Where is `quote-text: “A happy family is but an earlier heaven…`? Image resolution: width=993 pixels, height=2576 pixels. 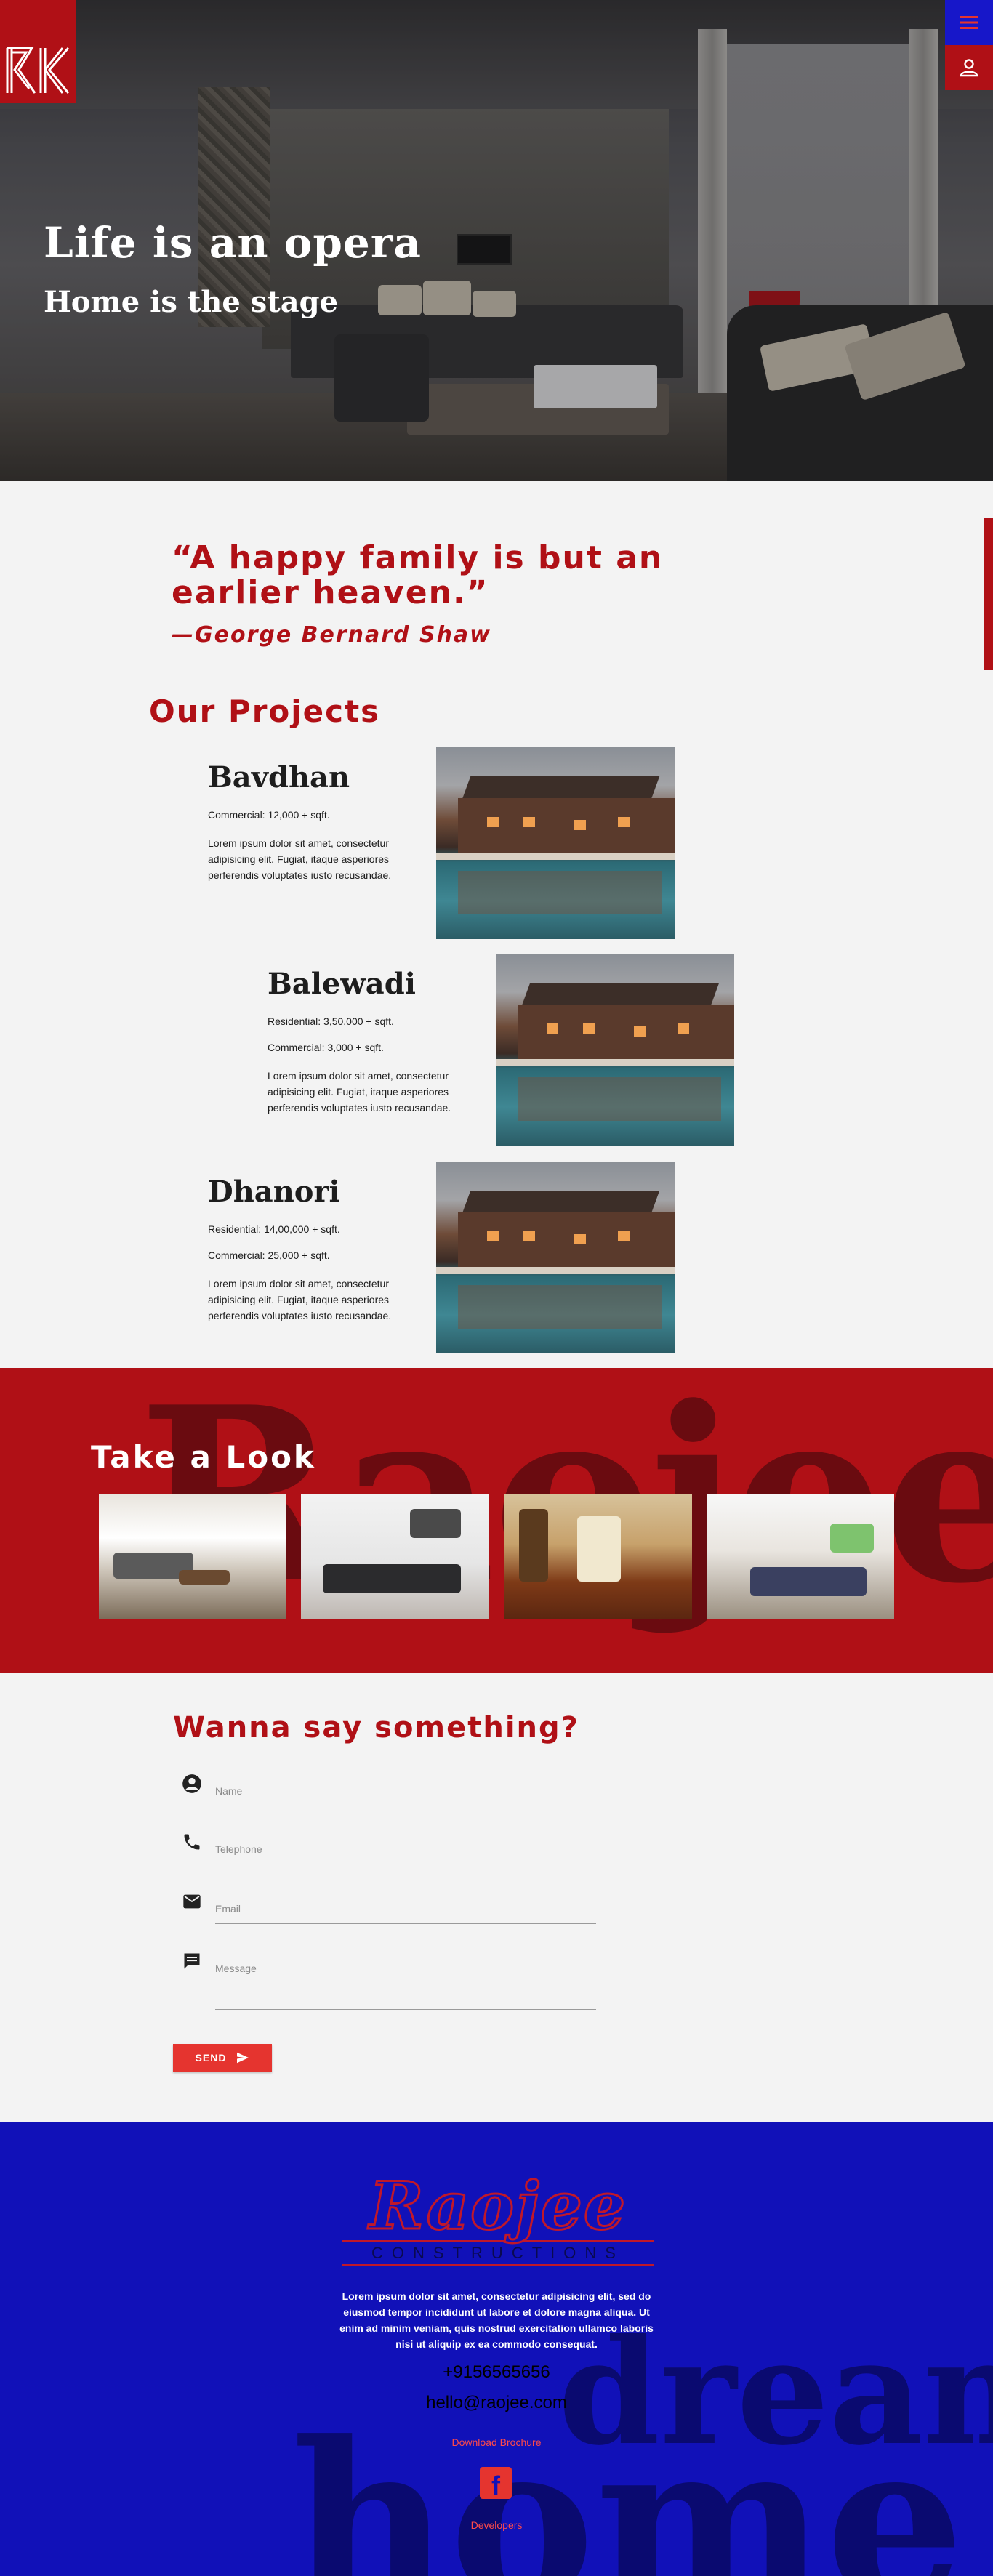
quote-text: “A happy family is but an earlier heaven… is located at coordinates (418, 575).